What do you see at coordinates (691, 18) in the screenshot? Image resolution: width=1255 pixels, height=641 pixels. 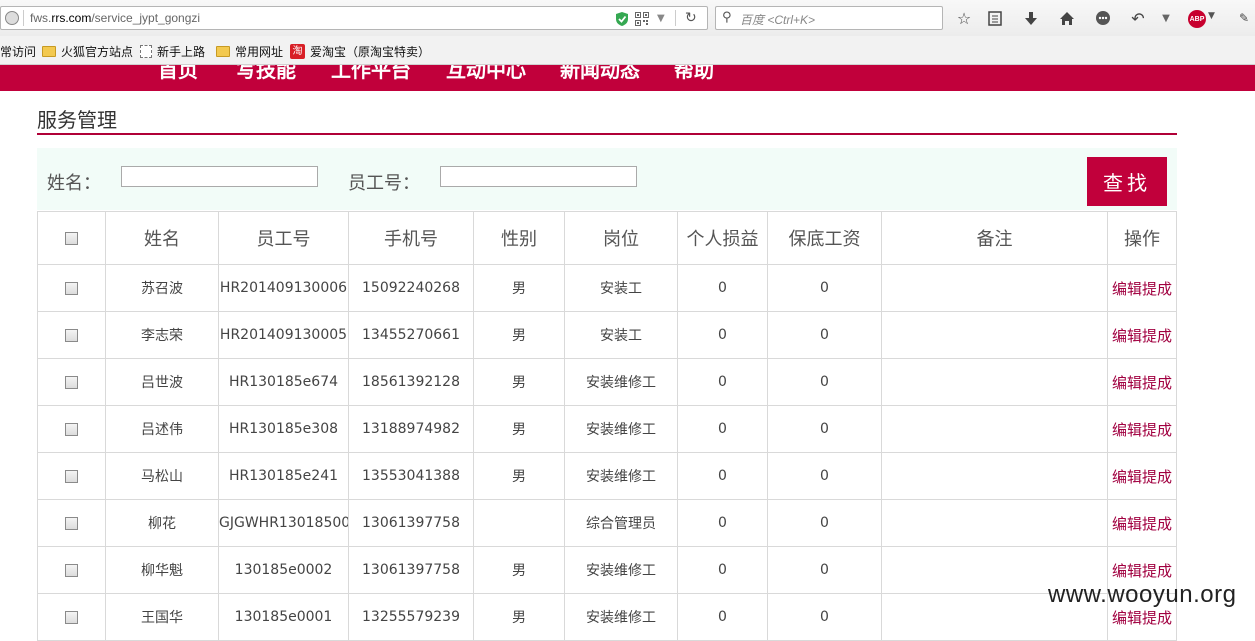 I see `reload-icon: ↻` at bounding box center [691, 18].